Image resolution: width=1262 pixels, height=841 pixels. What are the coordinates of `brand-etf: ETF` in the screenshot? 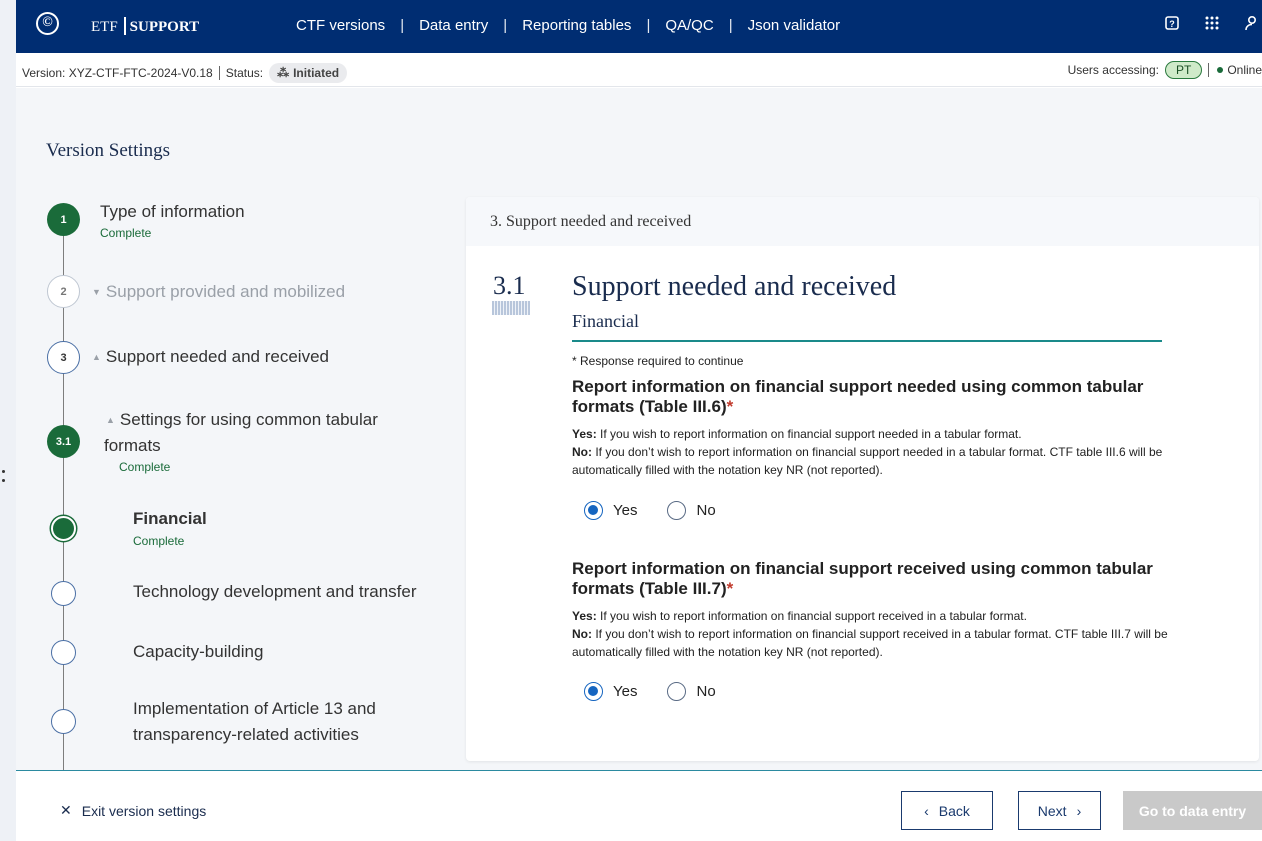 It's located at (104, 27).